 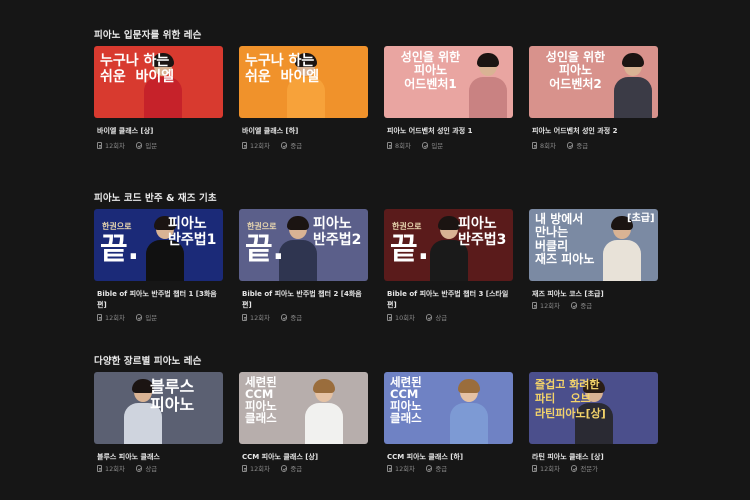 What do you see at coordinates (575, 70) in the screenshot?
I see `thumbnail-text: 성인을 위한 피아노 어드벤처2` at bounding box center [575, 70].